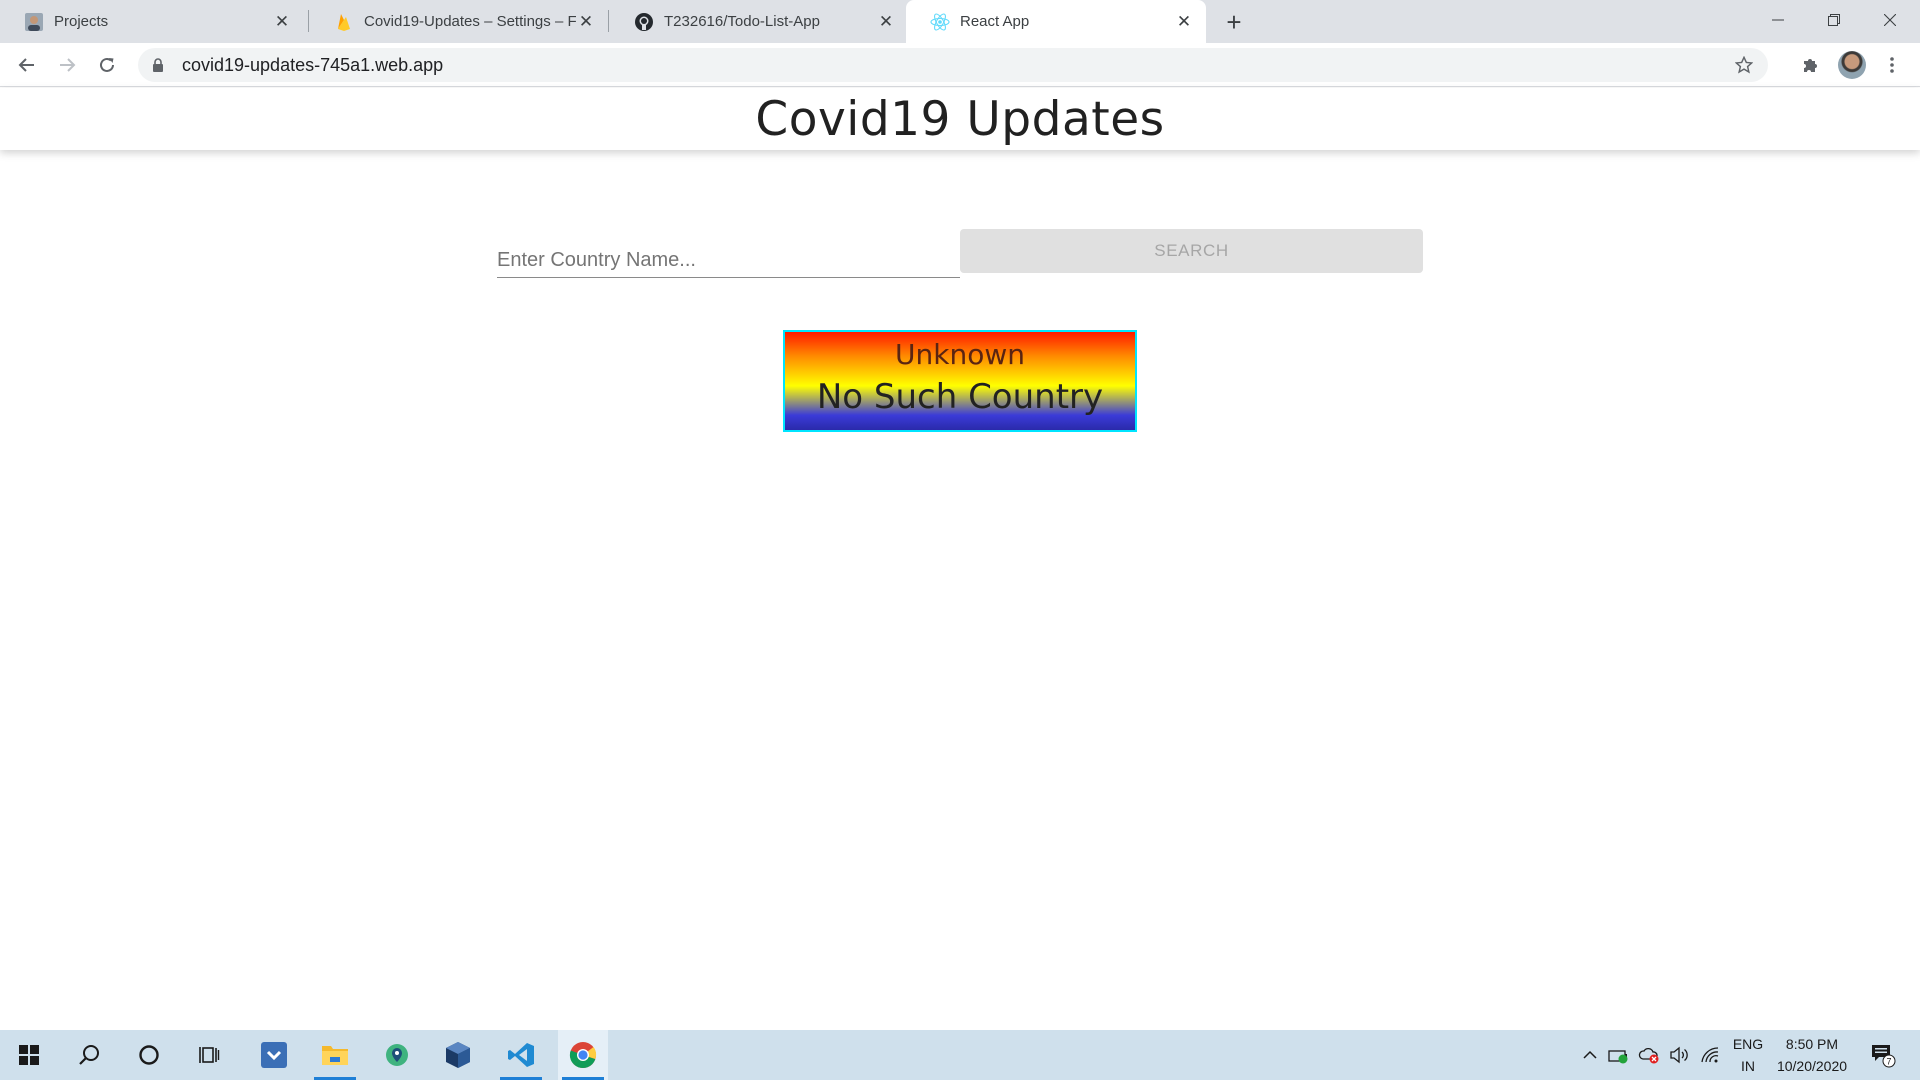 The width and height of the screenshot is (1920, 1080). Describe the element at coordinates (1234, 22) in the screenshot. I see `new-tab-button: +` at that location.